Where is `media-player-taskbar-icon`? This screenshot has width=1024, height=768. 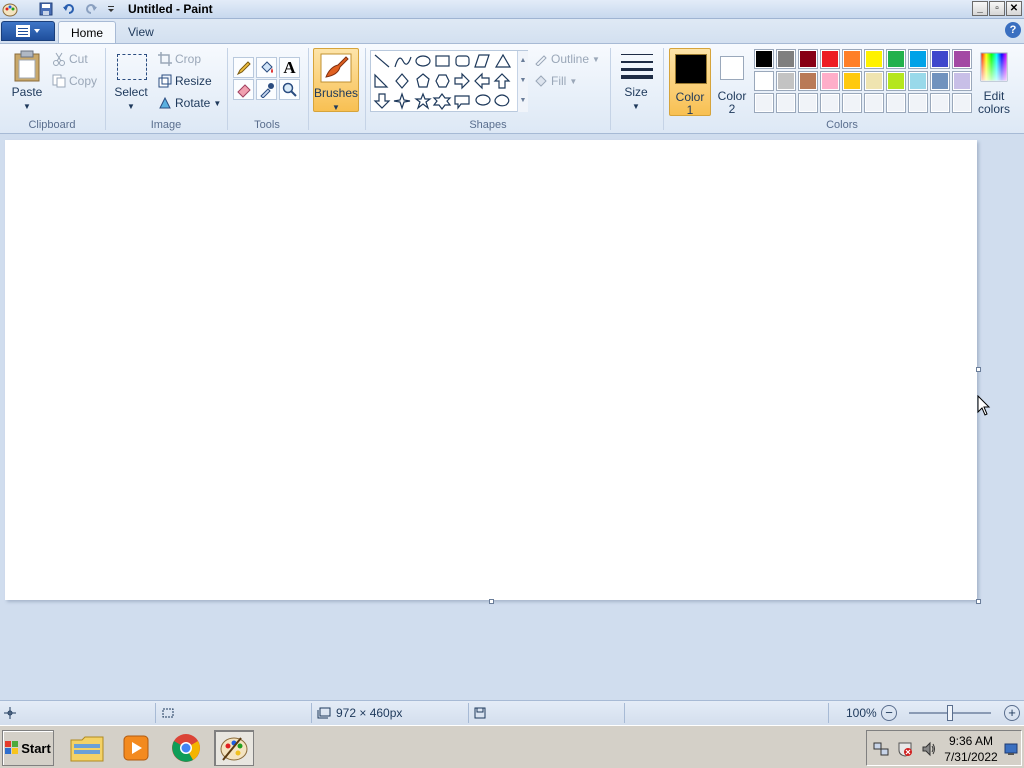
media-player-taskbar-icon is located at coordinates (136, 748).